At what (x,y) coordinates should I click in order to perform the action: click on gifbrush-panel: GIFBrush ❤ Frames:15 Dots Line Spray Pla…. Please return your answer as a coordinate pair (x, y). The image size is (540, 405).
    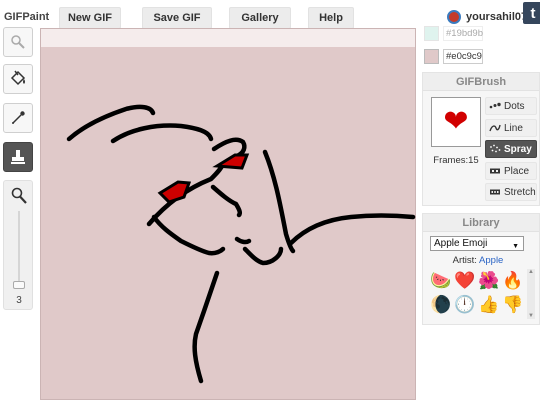
    Looking at the image, I should click on (481, 139).